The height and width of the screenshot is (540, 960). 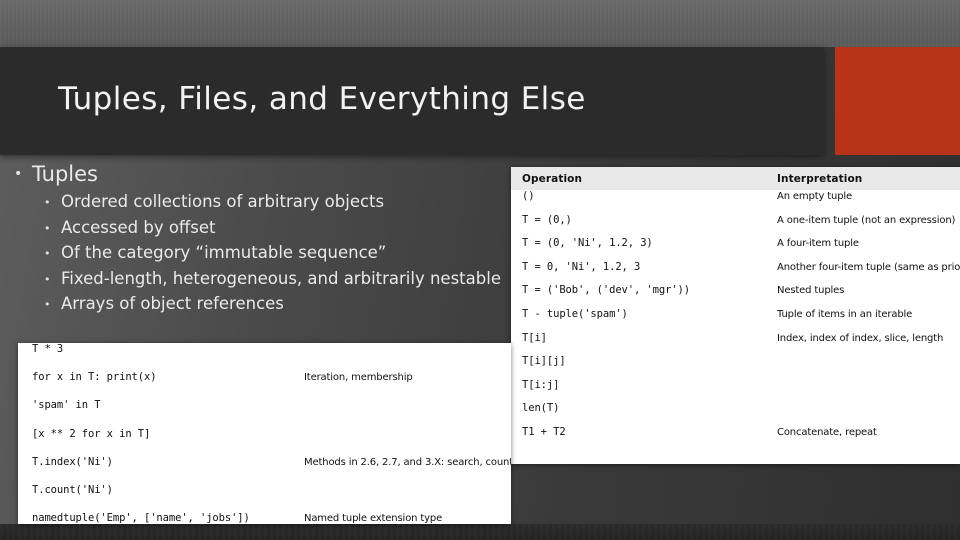 I want to click on table-row: T = ('Bob', ('dev', 'mgr')) Nested tuples, so click(x=735, y=296).